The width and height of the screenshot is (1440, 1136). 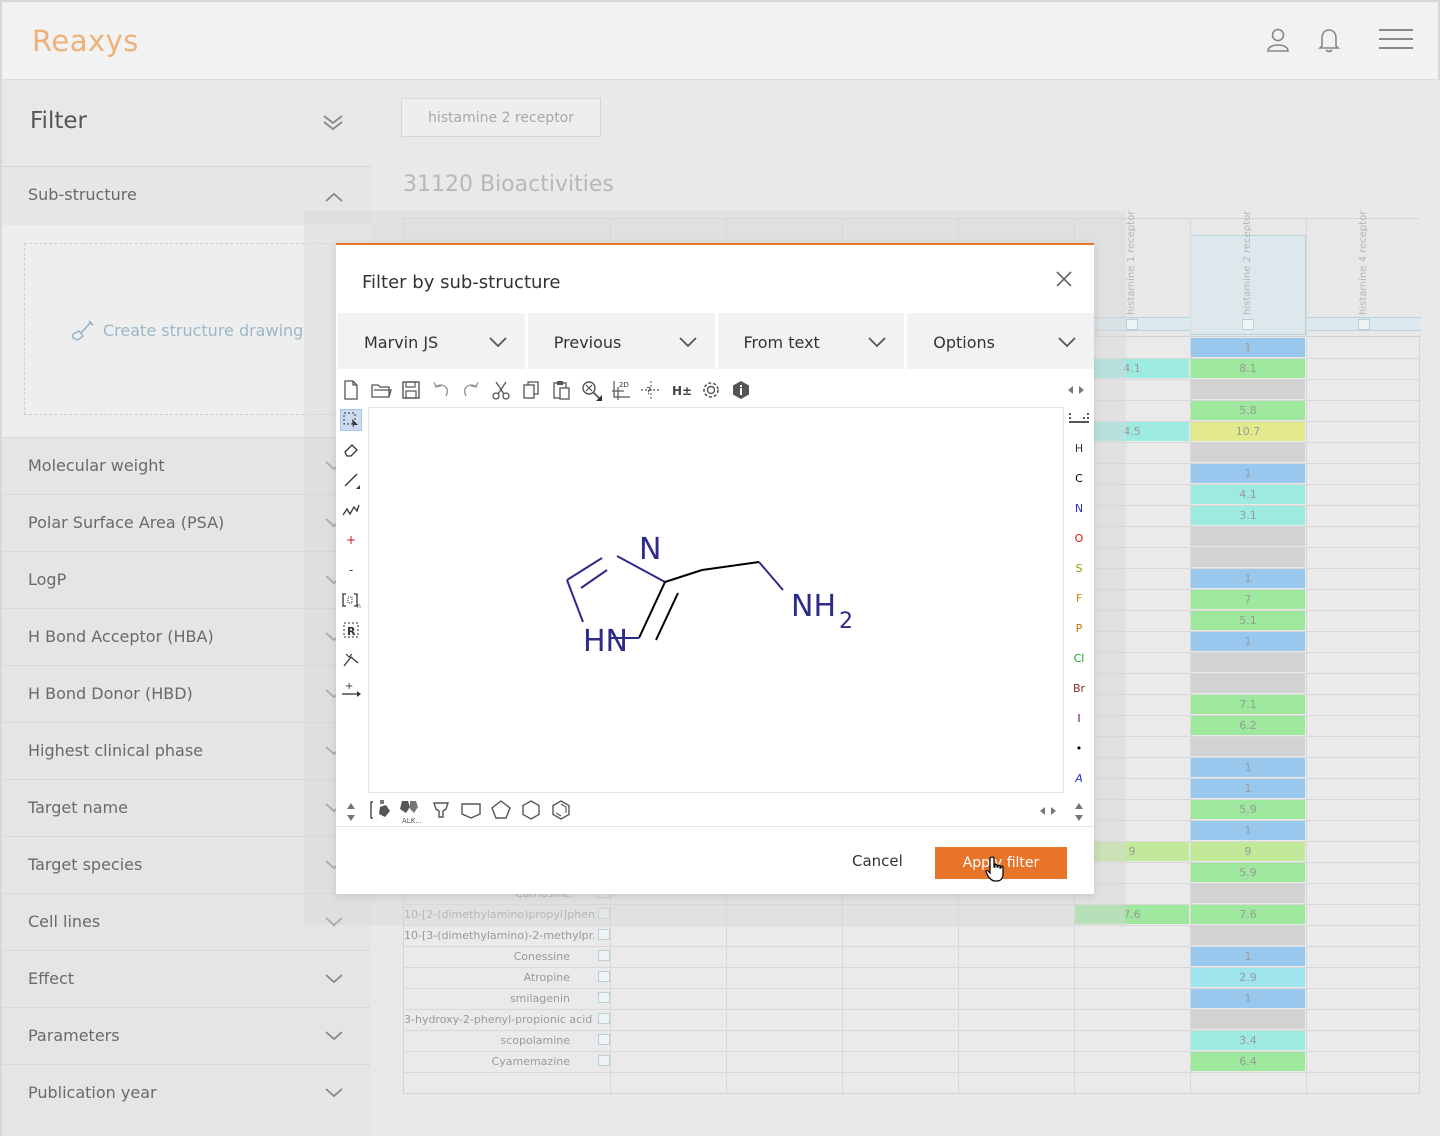 I want to click on compound-name: Cyamemazine, so click(x=499, y=1061).